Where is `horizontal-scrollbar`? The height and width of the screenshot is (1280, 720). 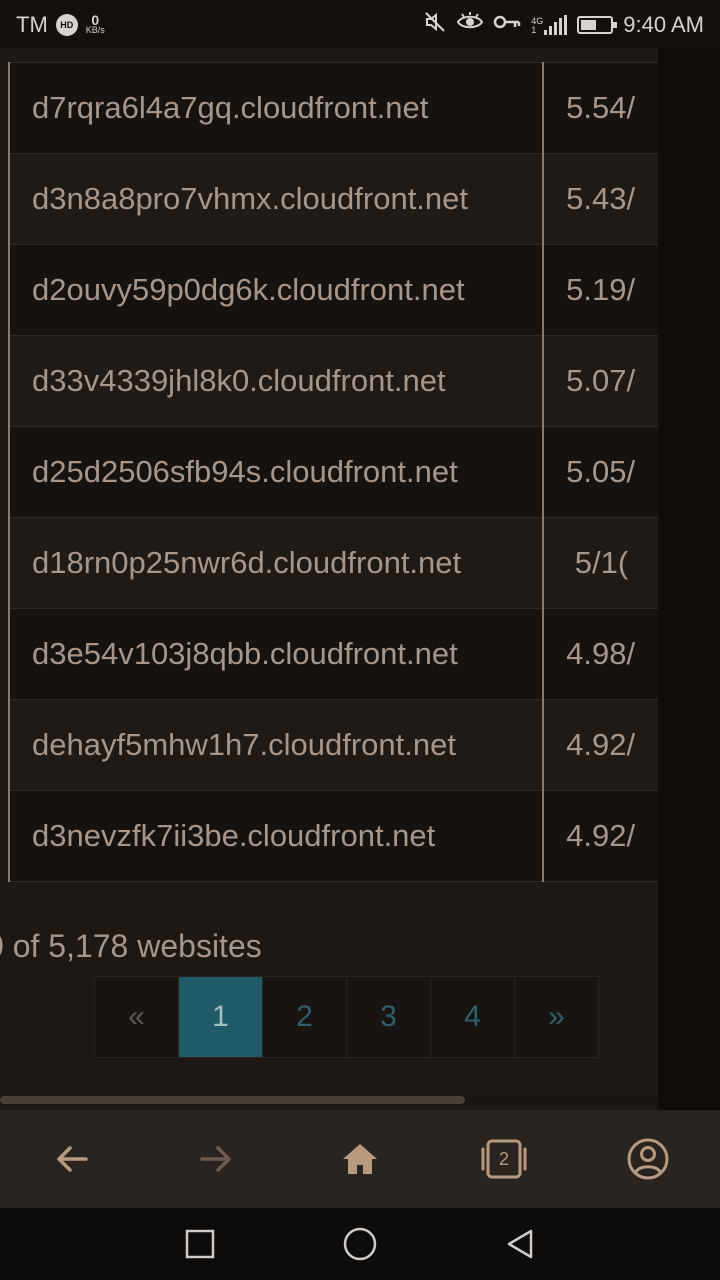
horizontal-scrollbar is located at coordinates (329, 1100).